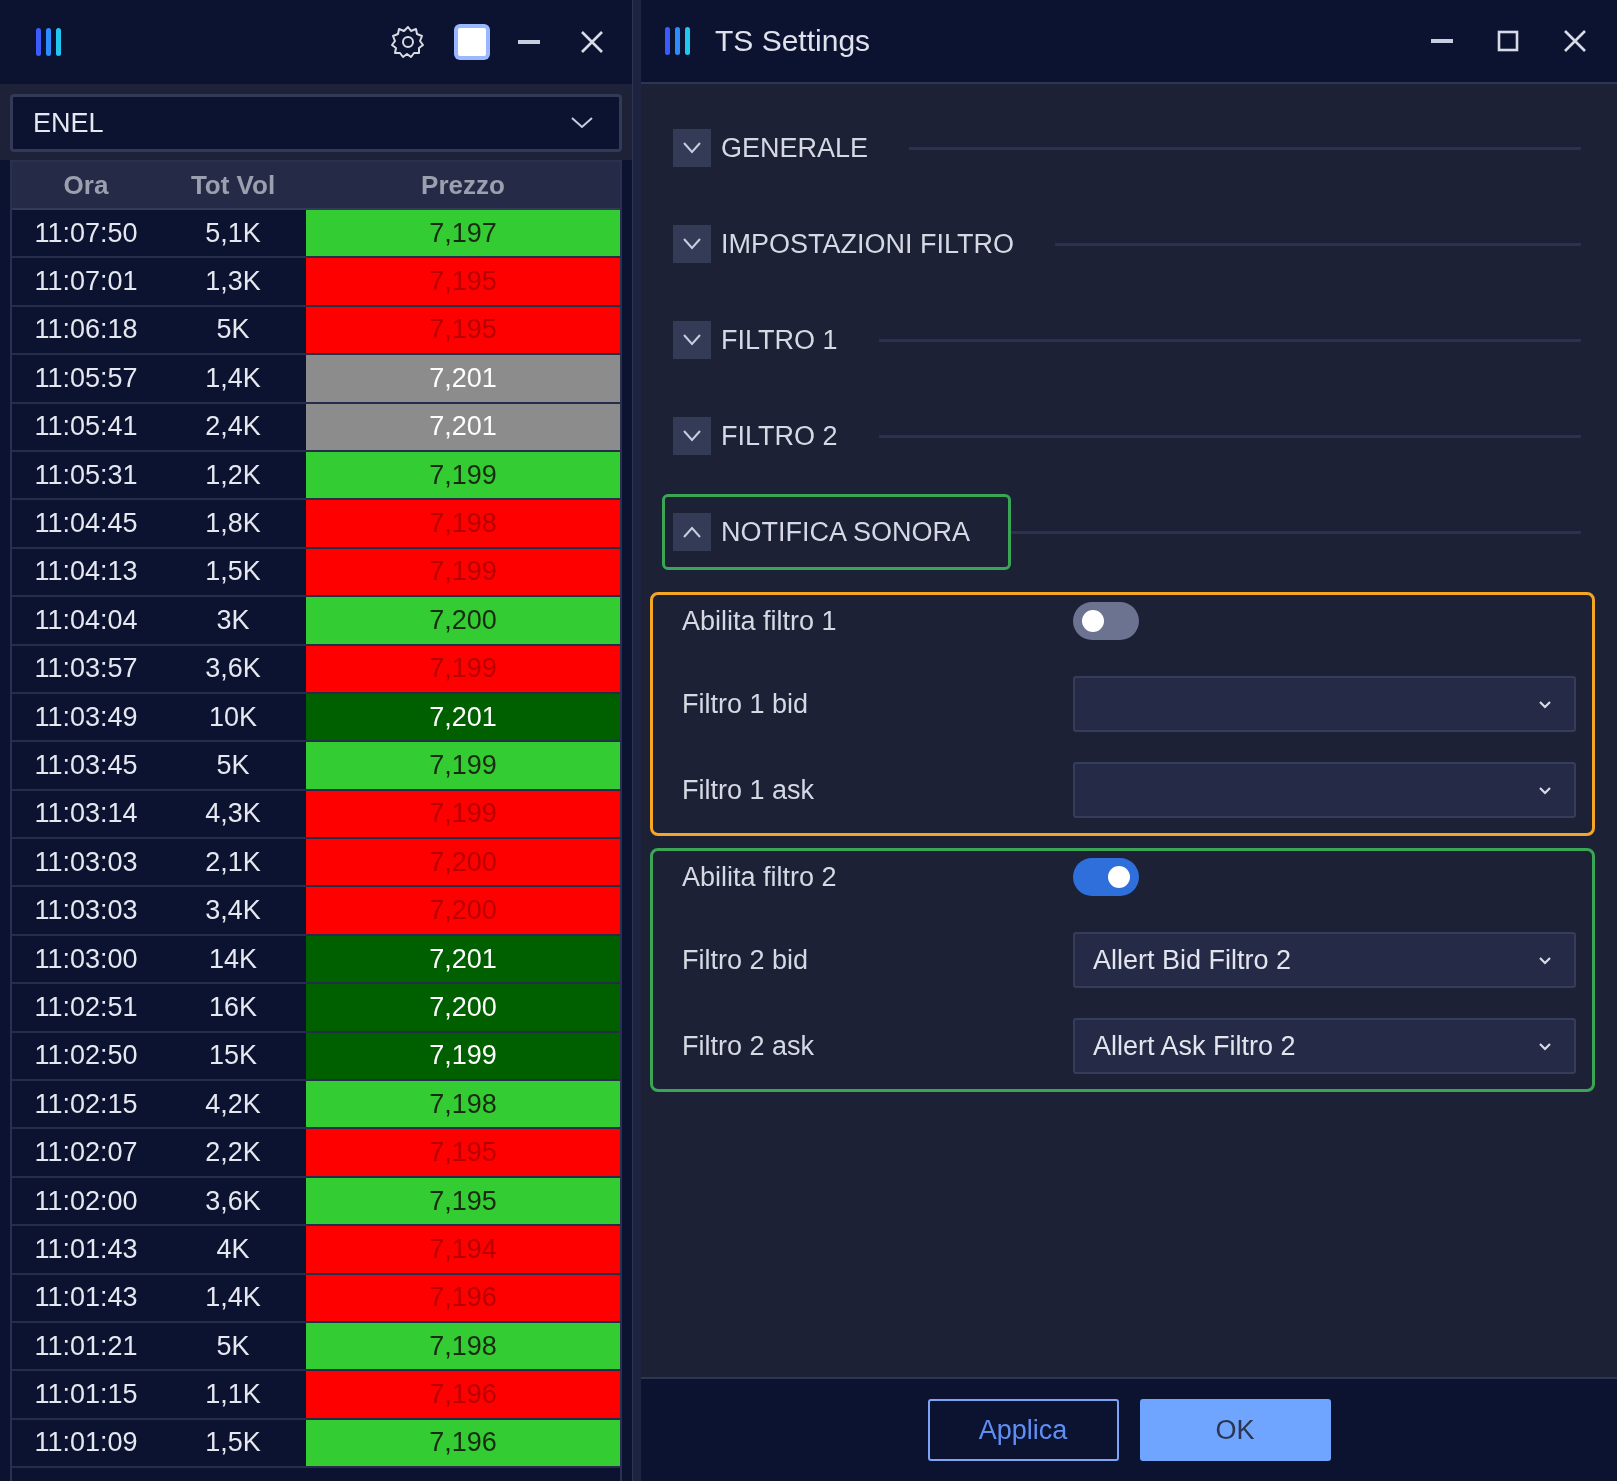 This screenshot has width=1617, height=1481. I want to click on symbol-select: ENEL, so click(316, 123).